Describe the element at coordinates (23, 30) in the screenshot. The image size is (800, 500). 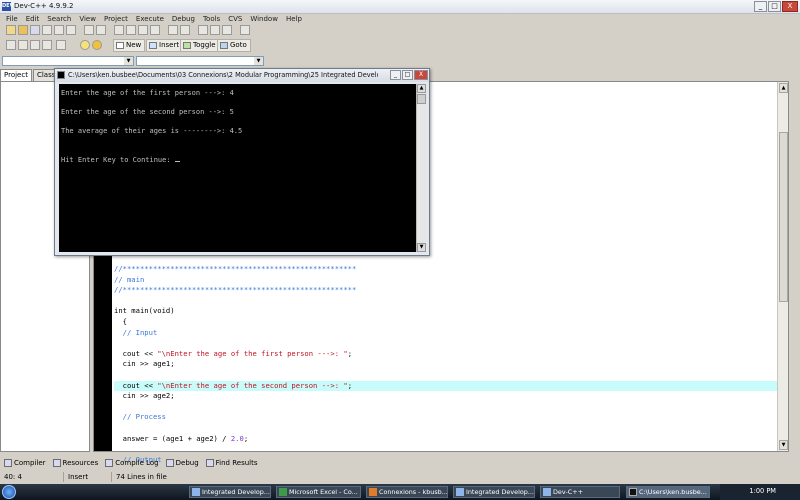
I see `open-folder-icon` at that location.